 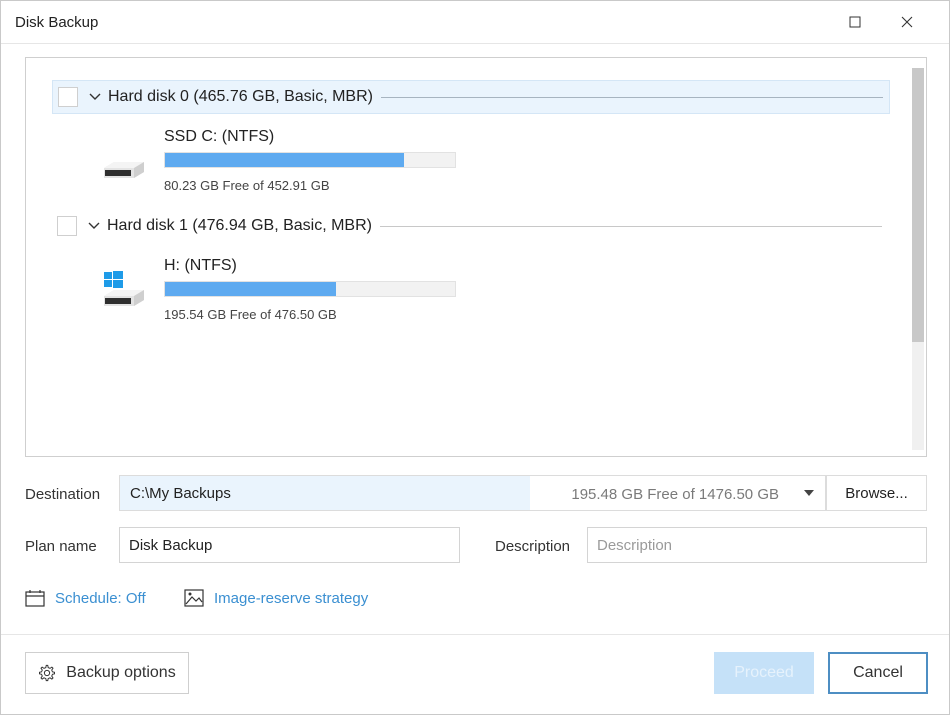 What do you see at coordinates (289, 545) in the screenshot?
I see `plan-name-input` at bounding box center [289, 545].